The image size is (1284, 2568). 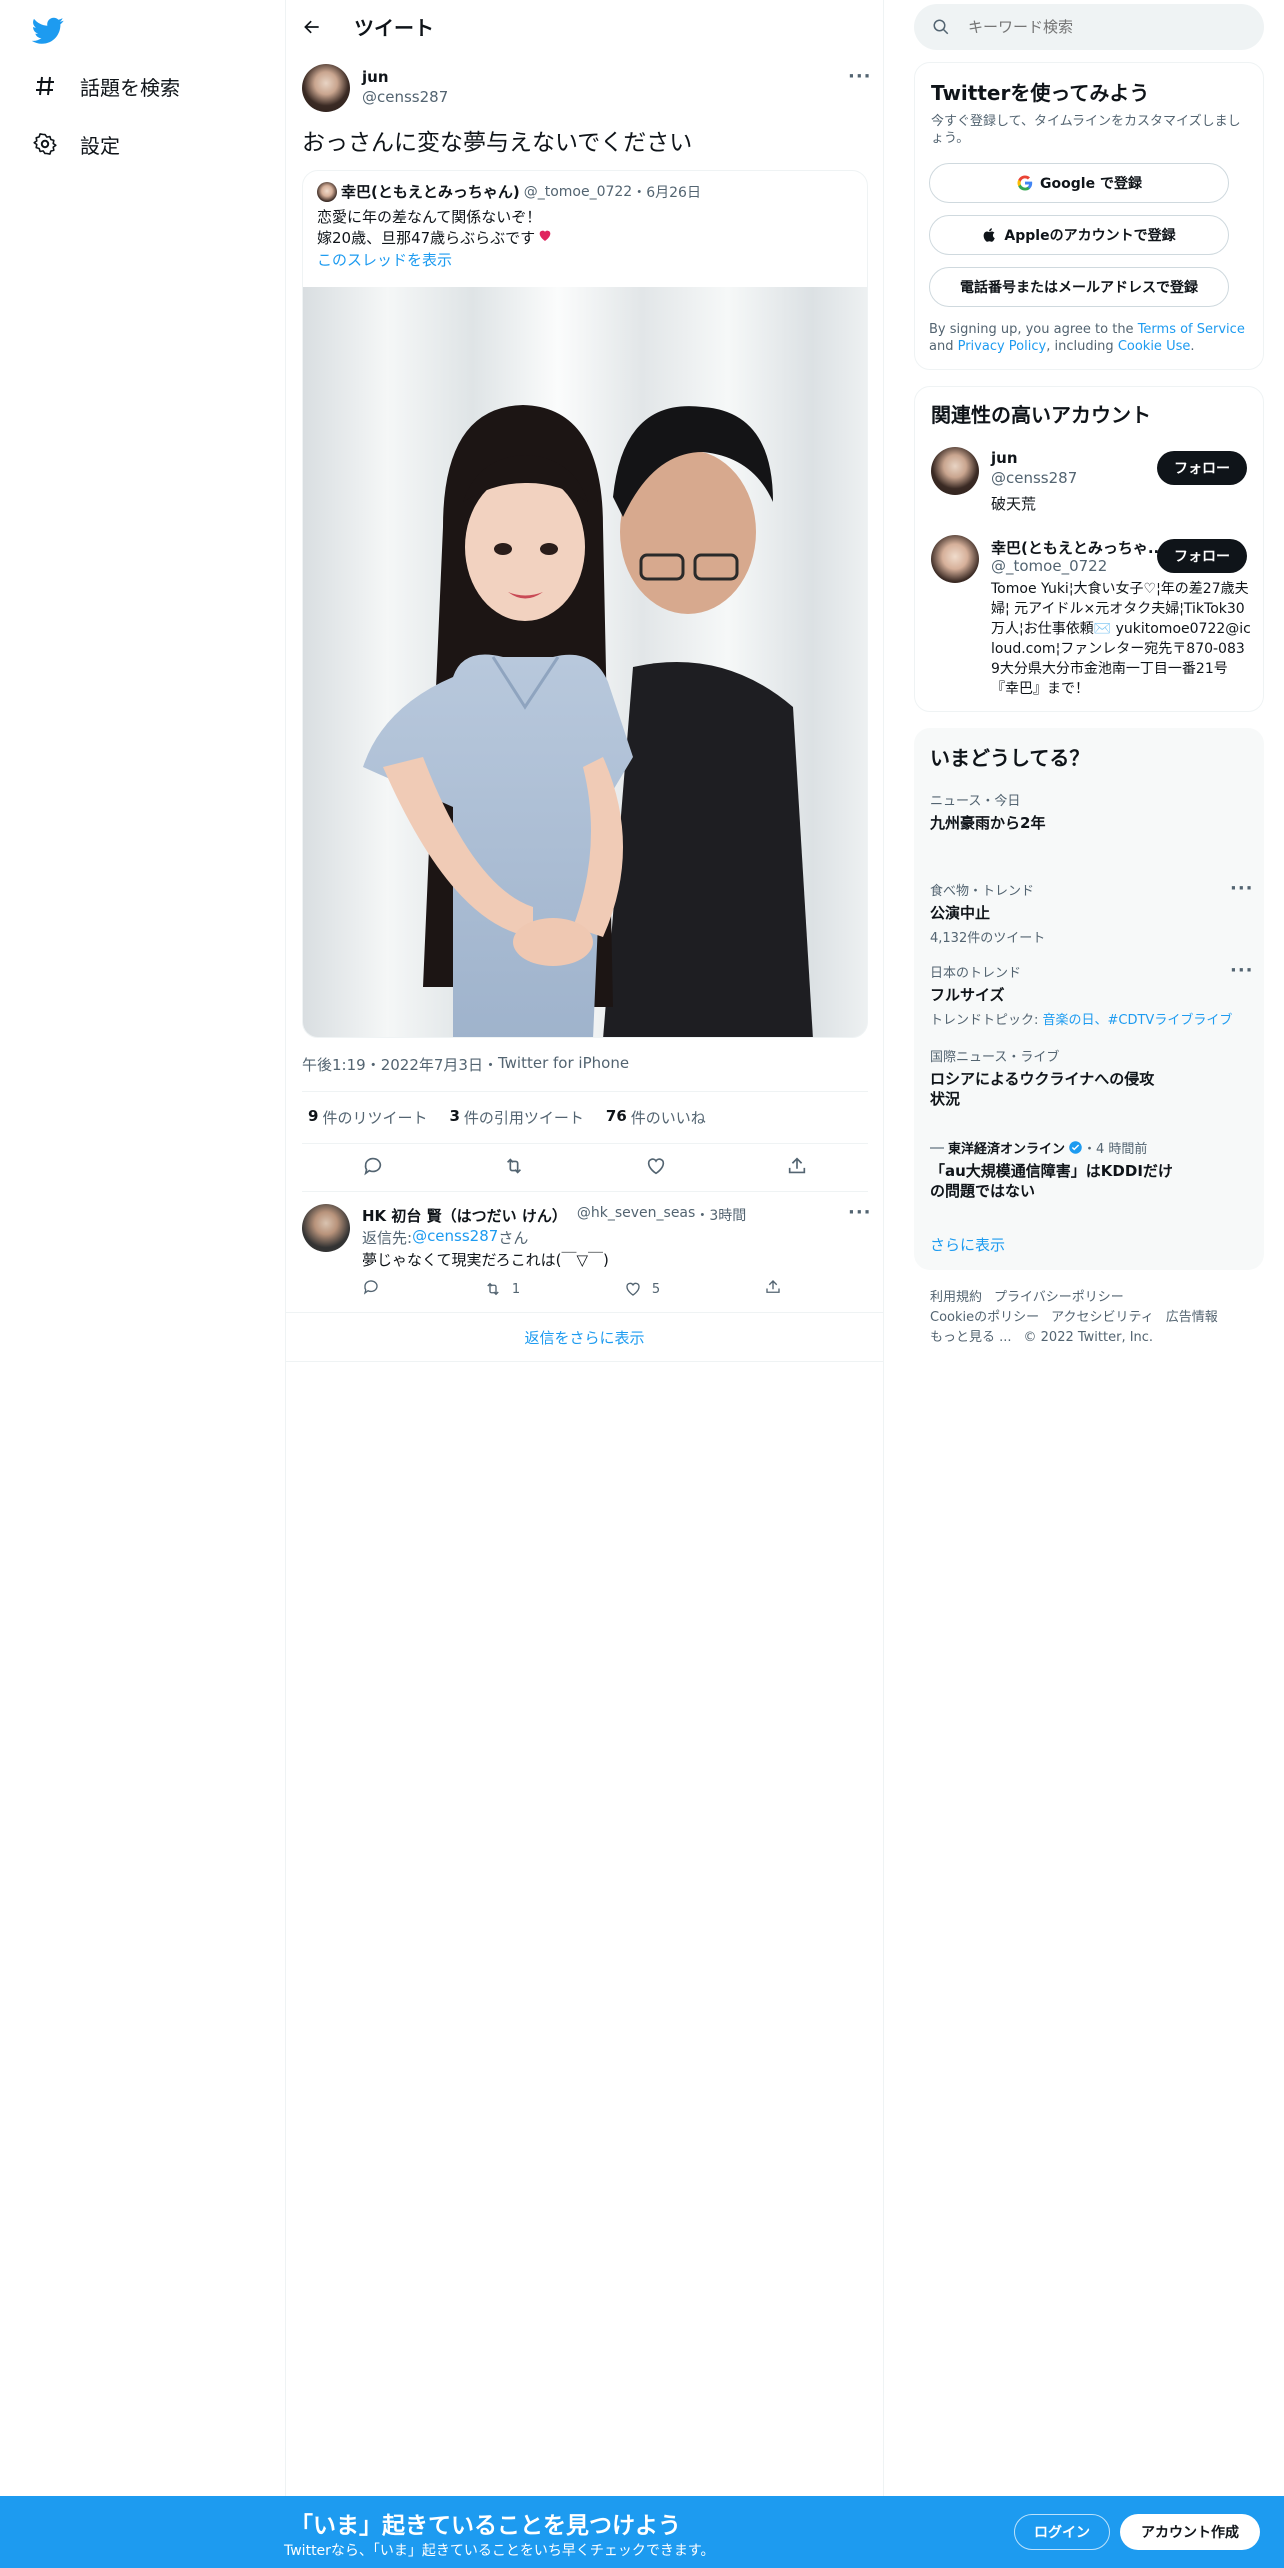 What do you see at coordinates (572, 1289) in the screenshot?
I see `reply-actions: 1 5` at bounding box center [572, 1289].